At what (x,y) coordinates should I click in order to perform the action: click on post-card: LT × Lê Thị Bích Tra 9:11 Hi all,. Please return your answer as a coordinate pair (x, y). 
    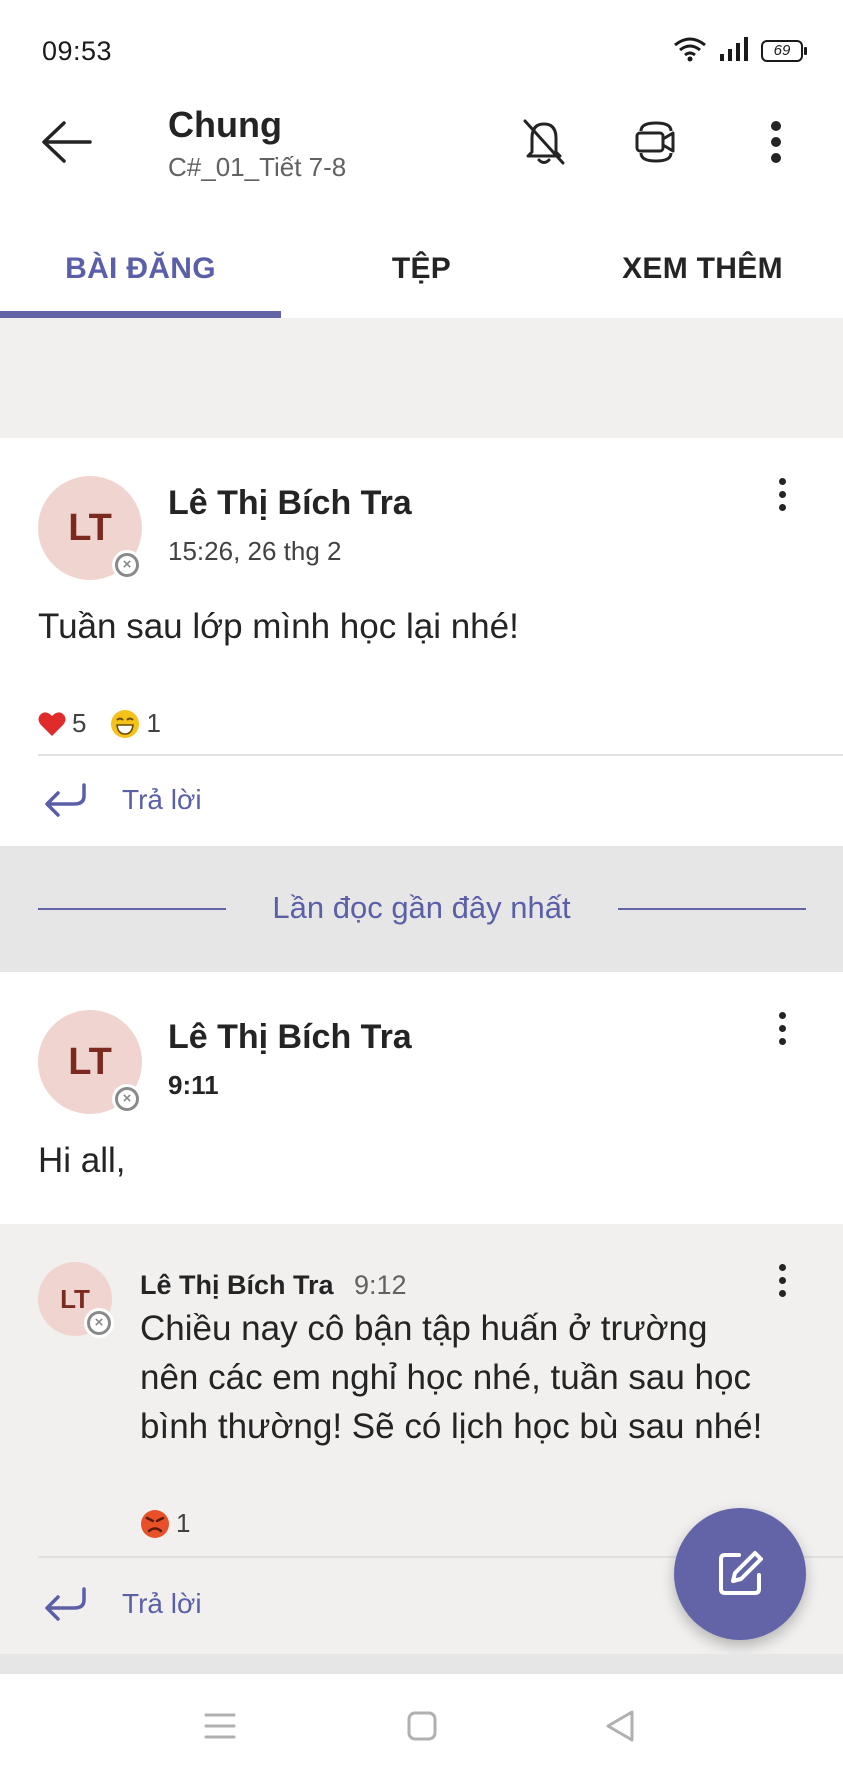
    Looking at the image, I should click on (421, 1098).